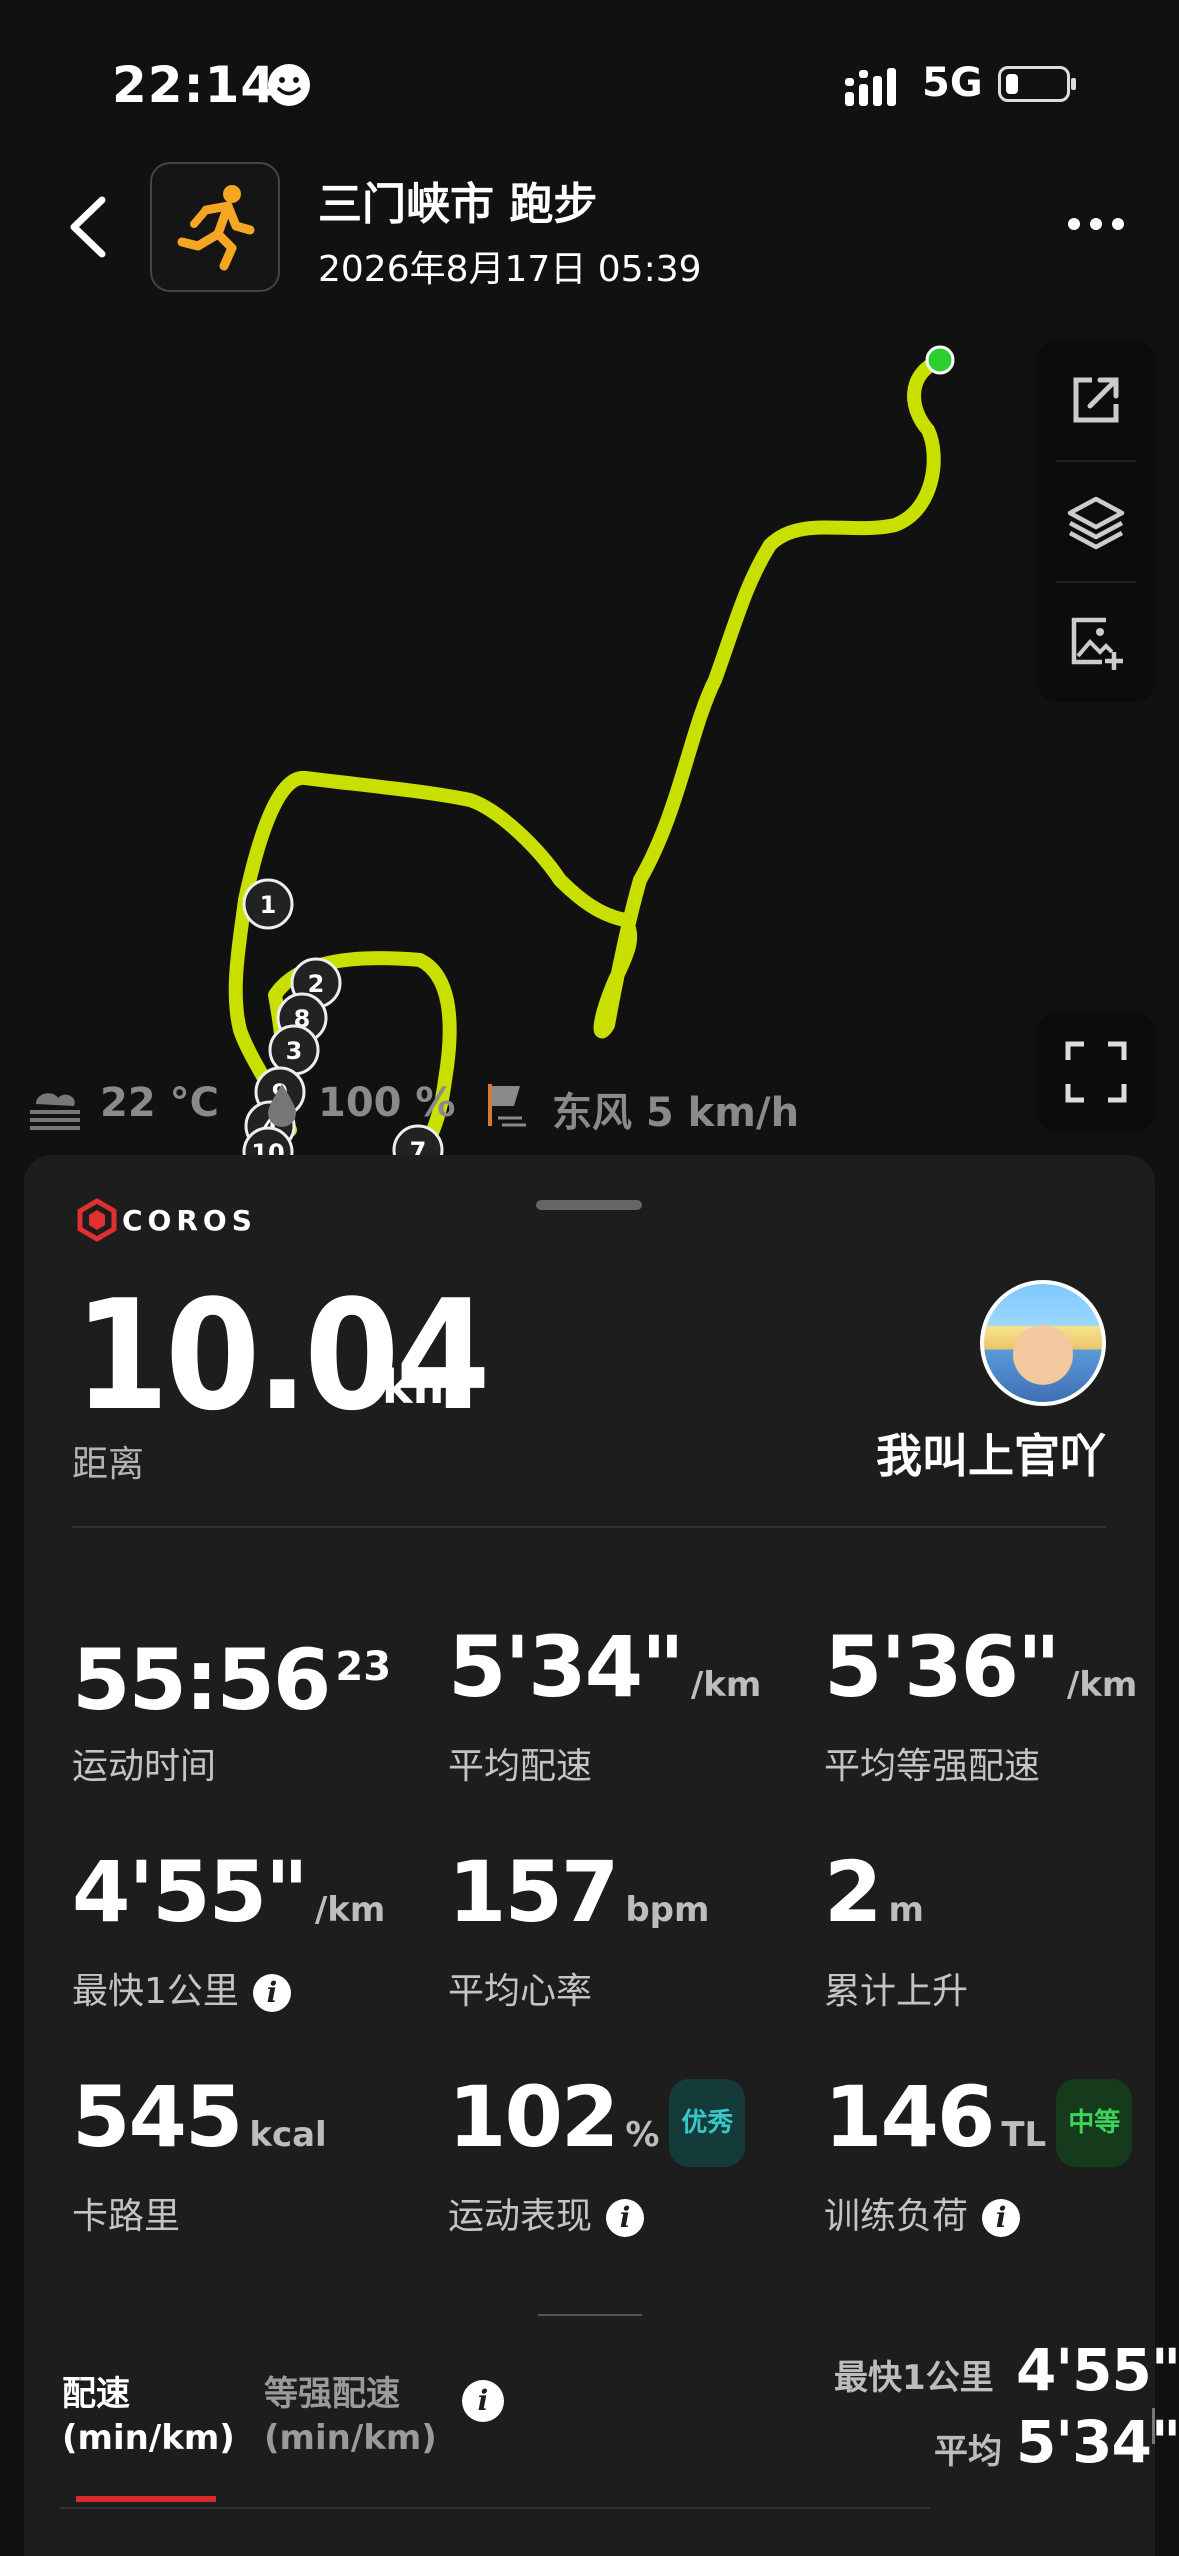  I want to click on metric-number: 102, so click(533, 2117).